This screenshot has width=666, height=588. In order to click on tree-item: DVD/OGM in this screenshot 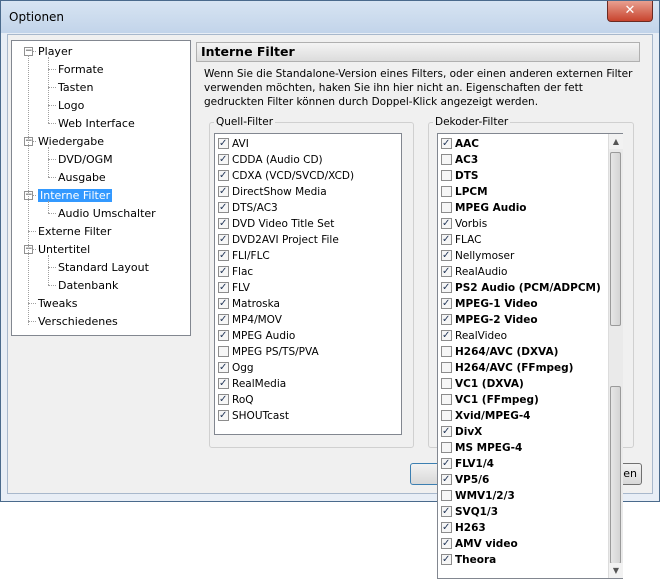, I will do `click(85, 159)`.